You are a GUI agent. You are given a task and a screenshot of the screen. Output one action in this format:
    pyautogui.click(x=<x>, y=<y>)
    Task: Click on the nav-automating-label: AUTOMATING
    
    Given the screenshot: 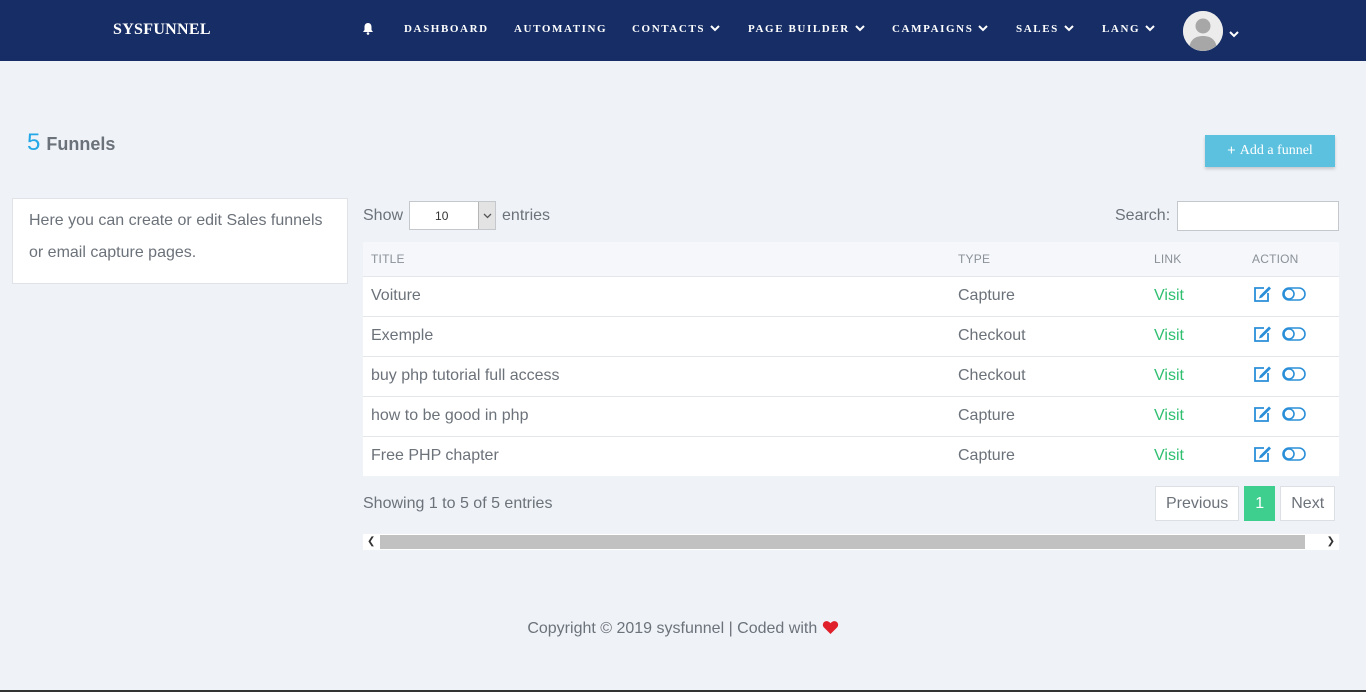 What is the action you would take?
    pyautogui.click(x=561, y=29)
    